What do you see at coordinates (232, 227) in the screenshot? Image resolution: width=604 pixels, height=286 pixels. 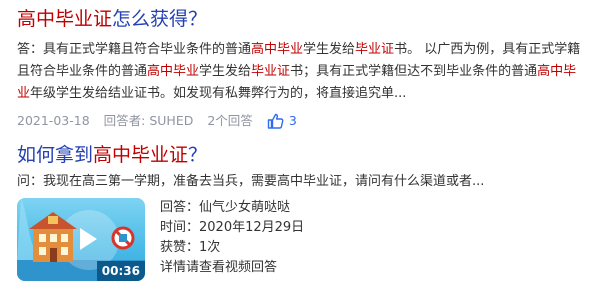 I see `video-time: 时间：2020年12月29日` at bounding box center [232, 227].